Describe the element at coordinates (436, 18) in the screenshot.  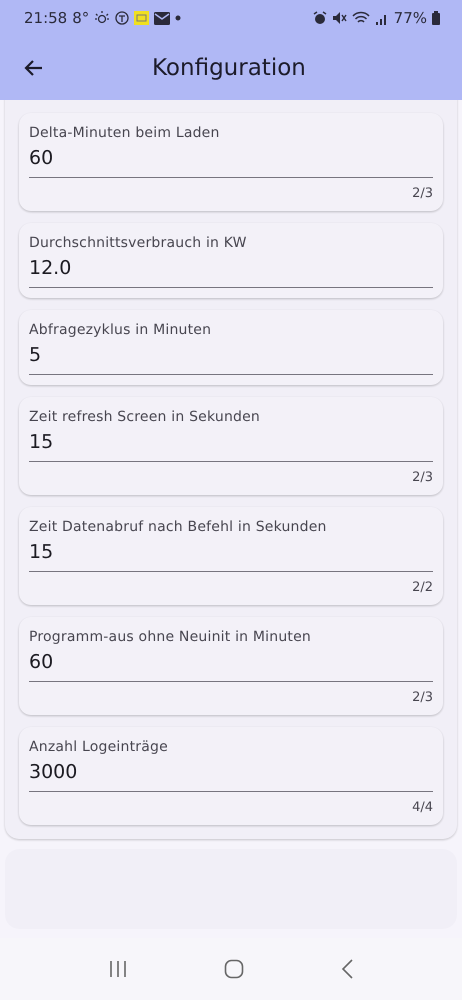
I see `battery-icon` at that location.